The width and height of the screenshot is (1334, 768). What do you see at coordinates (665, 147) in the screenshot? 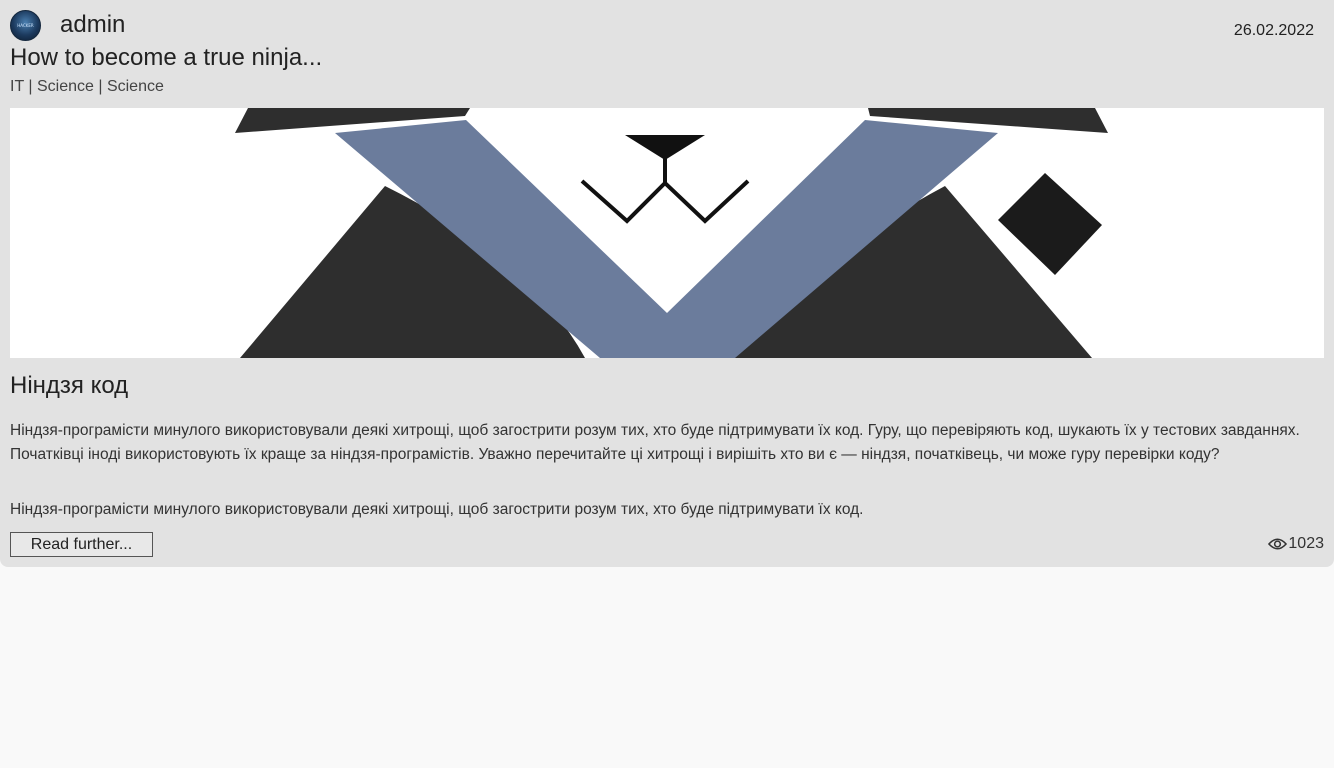
I see `nose-shape` at bounding box center [665, 147].